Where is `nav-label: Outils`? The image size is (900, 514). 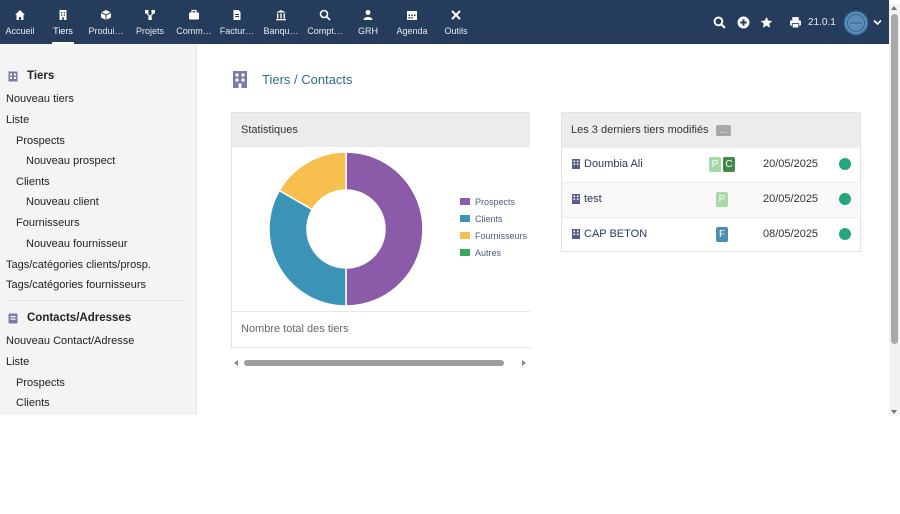
nav-label: Outils is located at coordinates (456, 30).